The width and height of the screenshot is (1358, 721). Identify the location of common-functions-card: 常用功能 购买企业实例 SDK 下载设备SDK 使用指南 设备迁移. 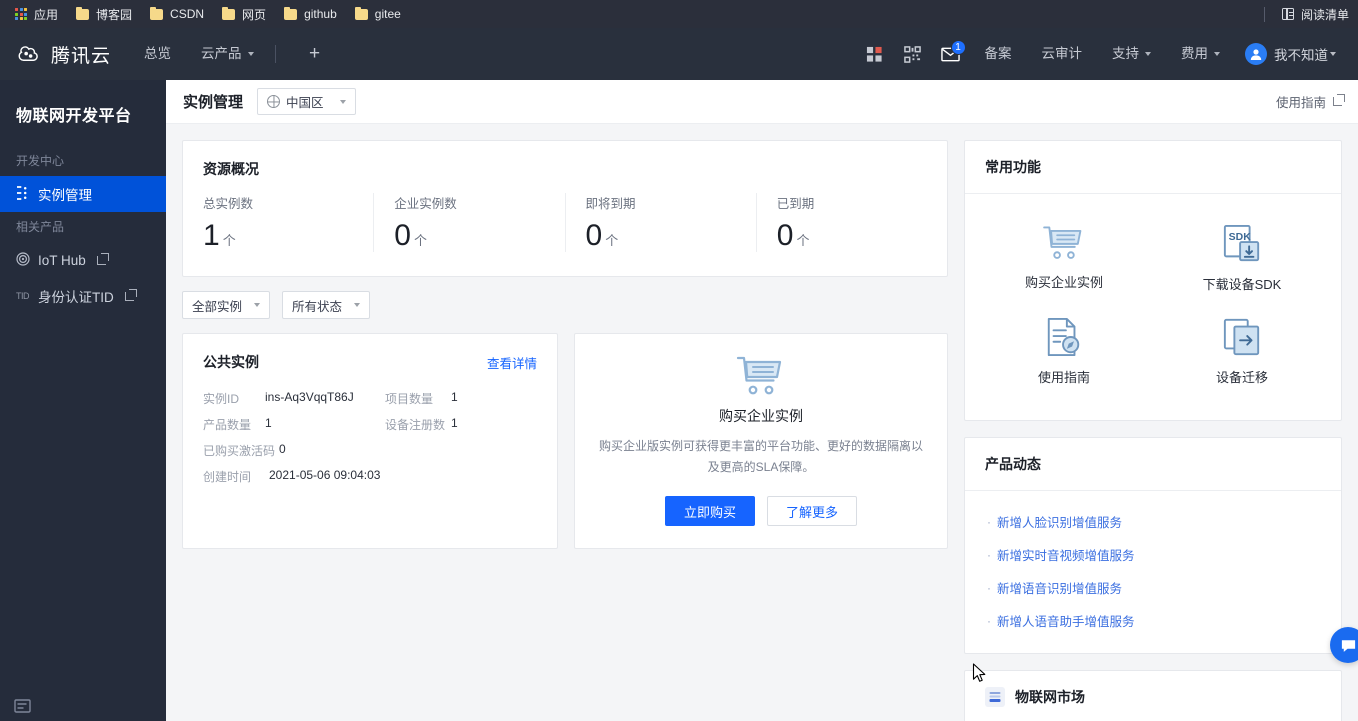
(1153, 280).